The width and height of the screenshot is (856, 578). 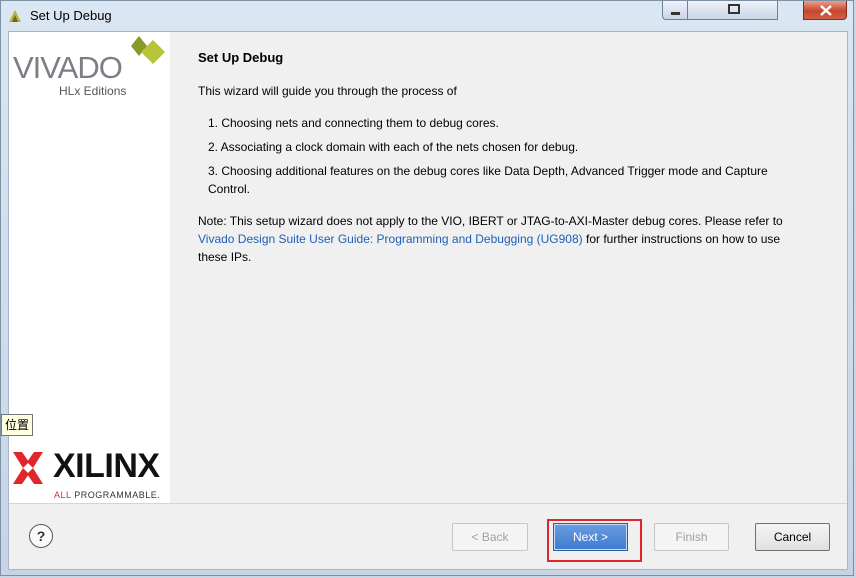 What do you see at coordinates (427, 16) in the screenshot?
I see `title-bar: Set Up Debug` at bounding box center [427, 16].